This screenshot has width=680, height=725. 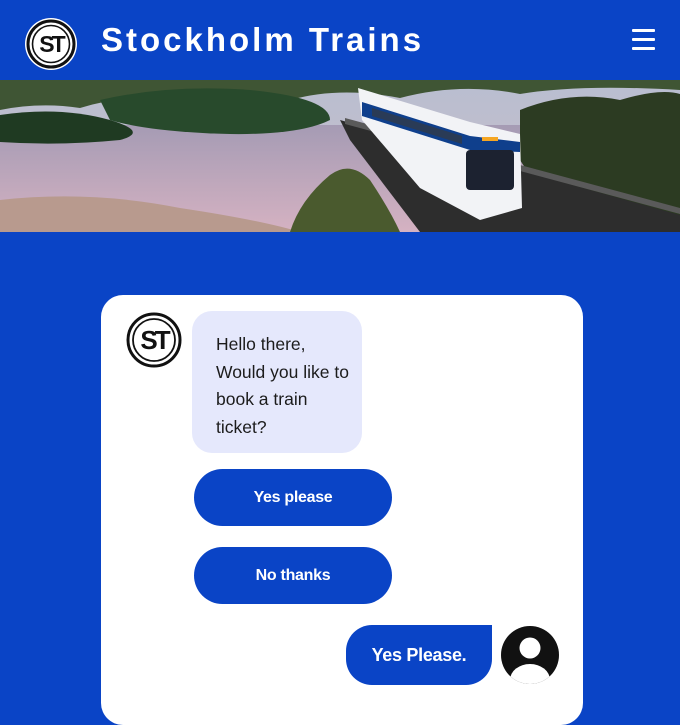 I want to click on hamburger-menu-icon, so click(x=644, y=40).